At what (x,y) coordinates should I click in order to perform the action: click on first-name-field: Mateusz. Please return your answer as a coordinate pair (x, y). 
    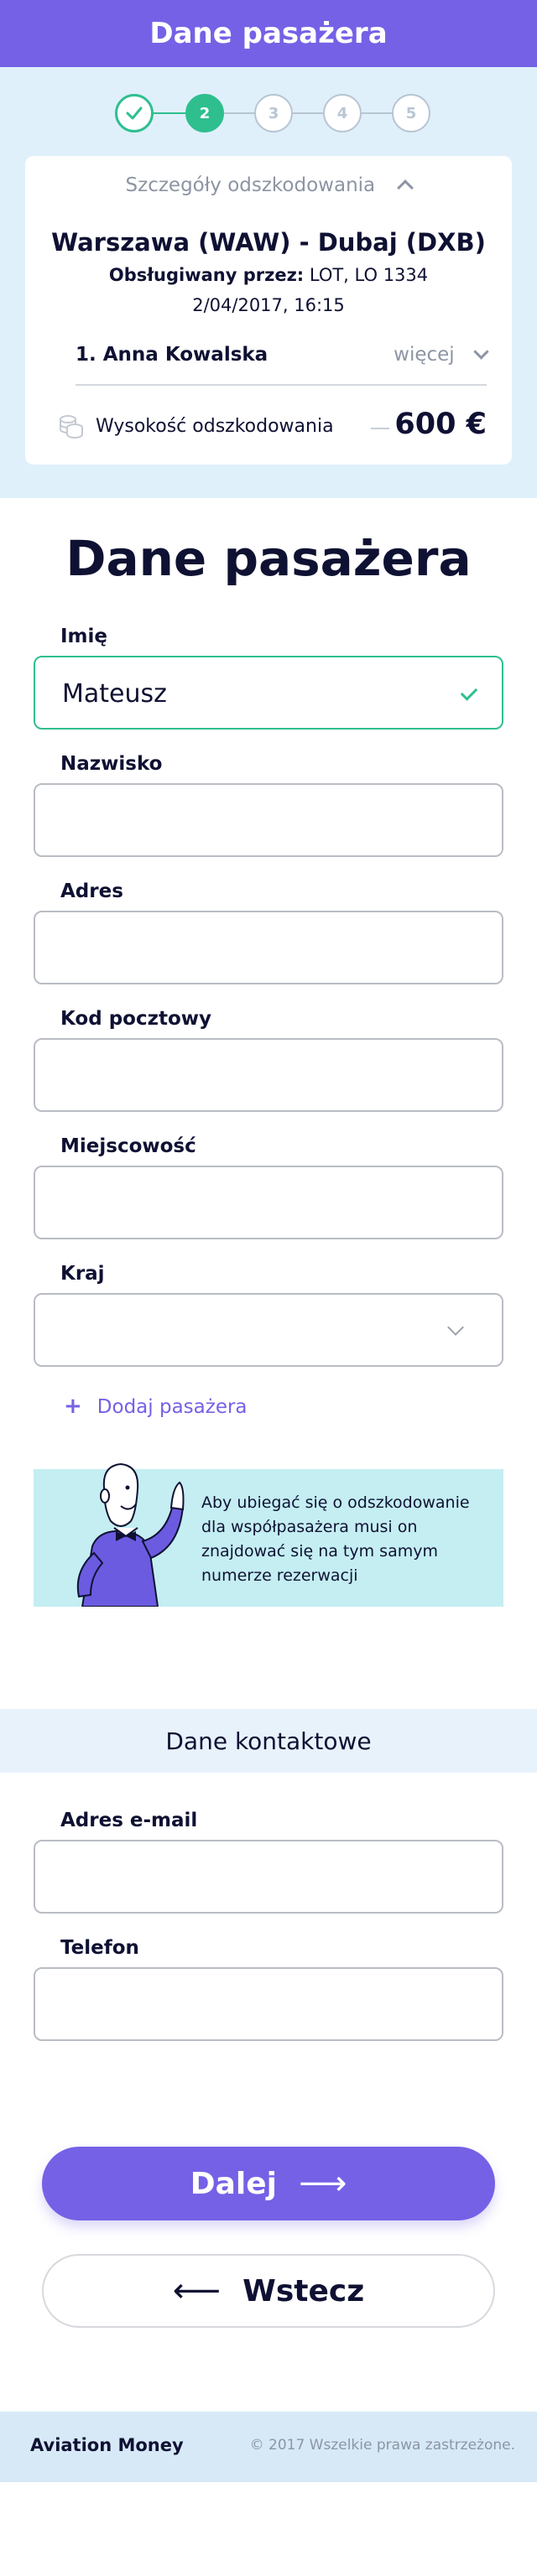
    Looking at the image, I should click on (268, 693).